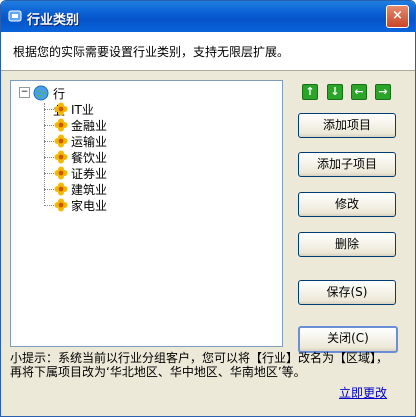  What do you see at coordinates (347, 244) in the screenshot?
I see `delete-button: 删除` at bounding box center [347, 244].